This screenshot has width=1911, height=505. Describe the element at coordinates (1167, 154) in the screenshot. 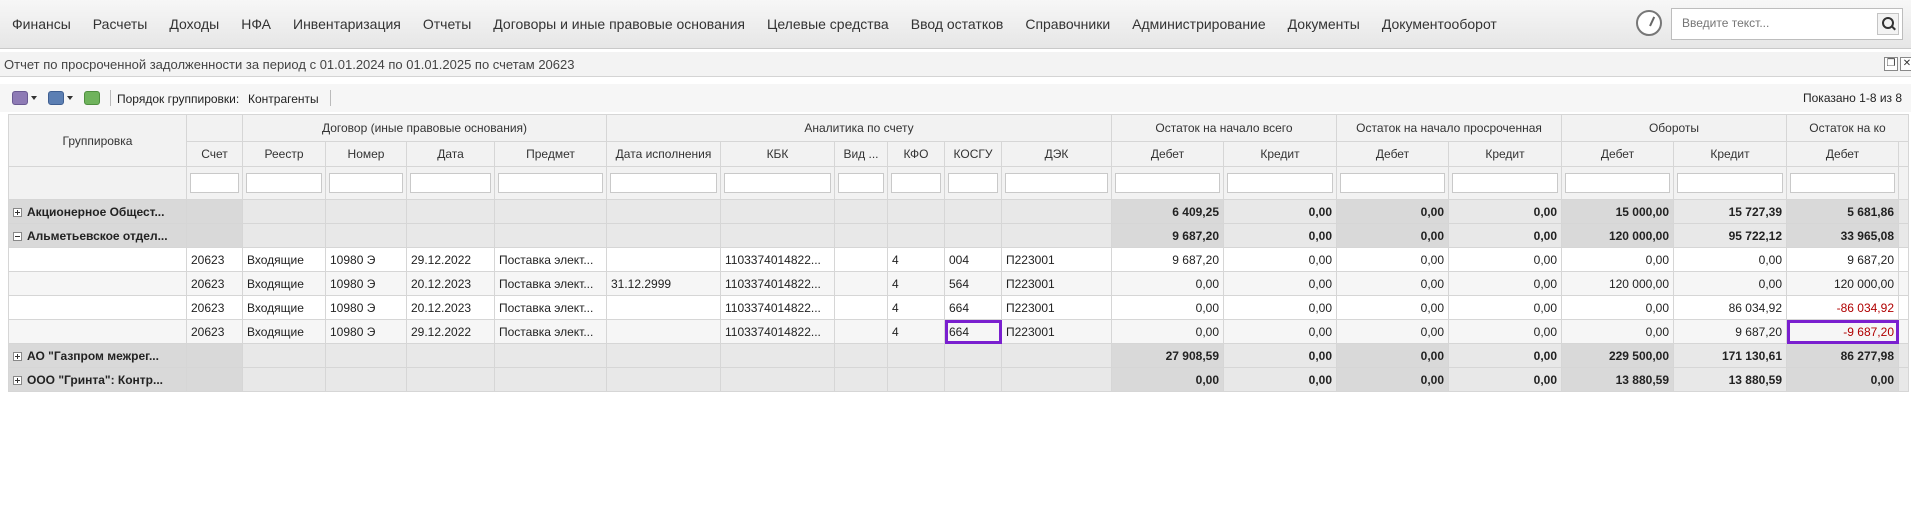

I see `col-opening-total-debit: Дебет` at that location.